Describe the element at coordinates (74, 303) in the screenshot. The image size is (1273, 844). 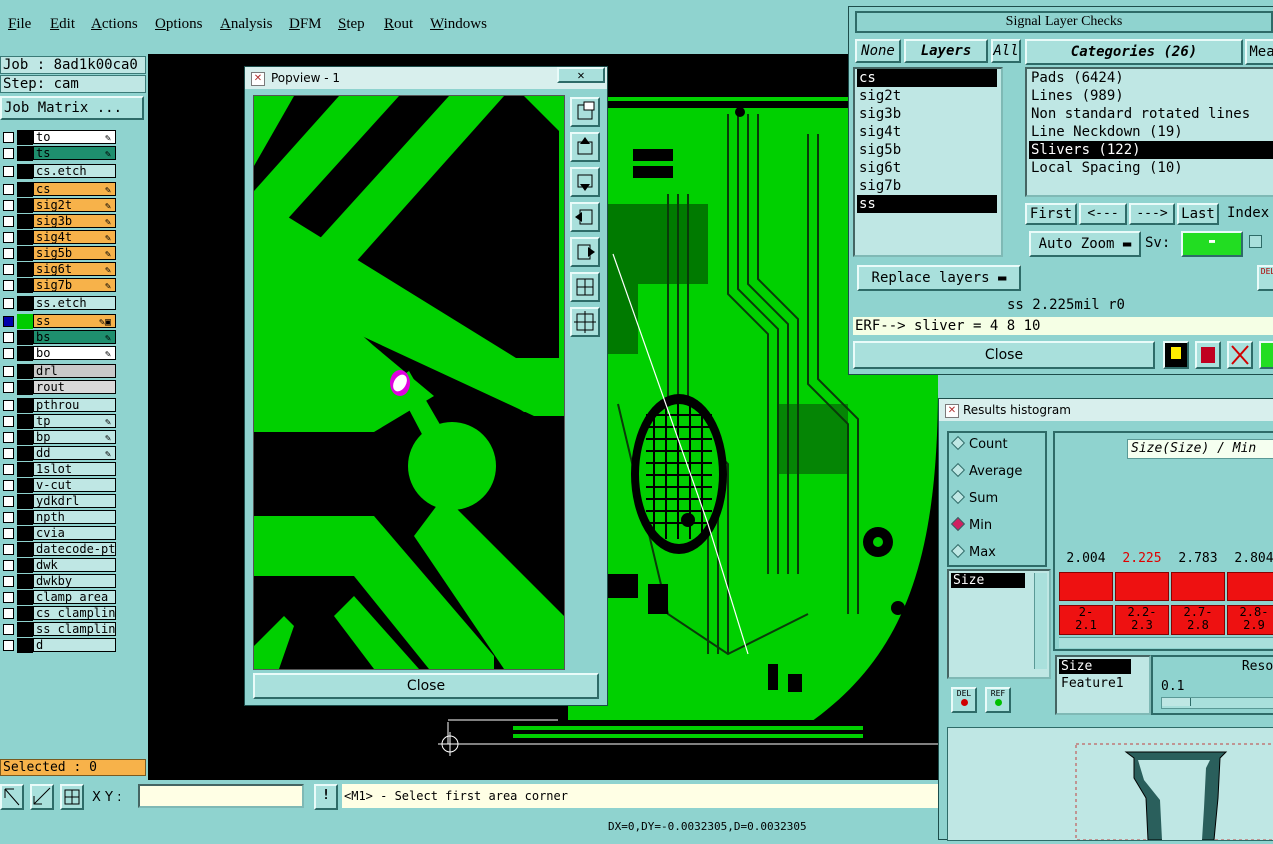
I see `layer-name: ss.etch` at that location.